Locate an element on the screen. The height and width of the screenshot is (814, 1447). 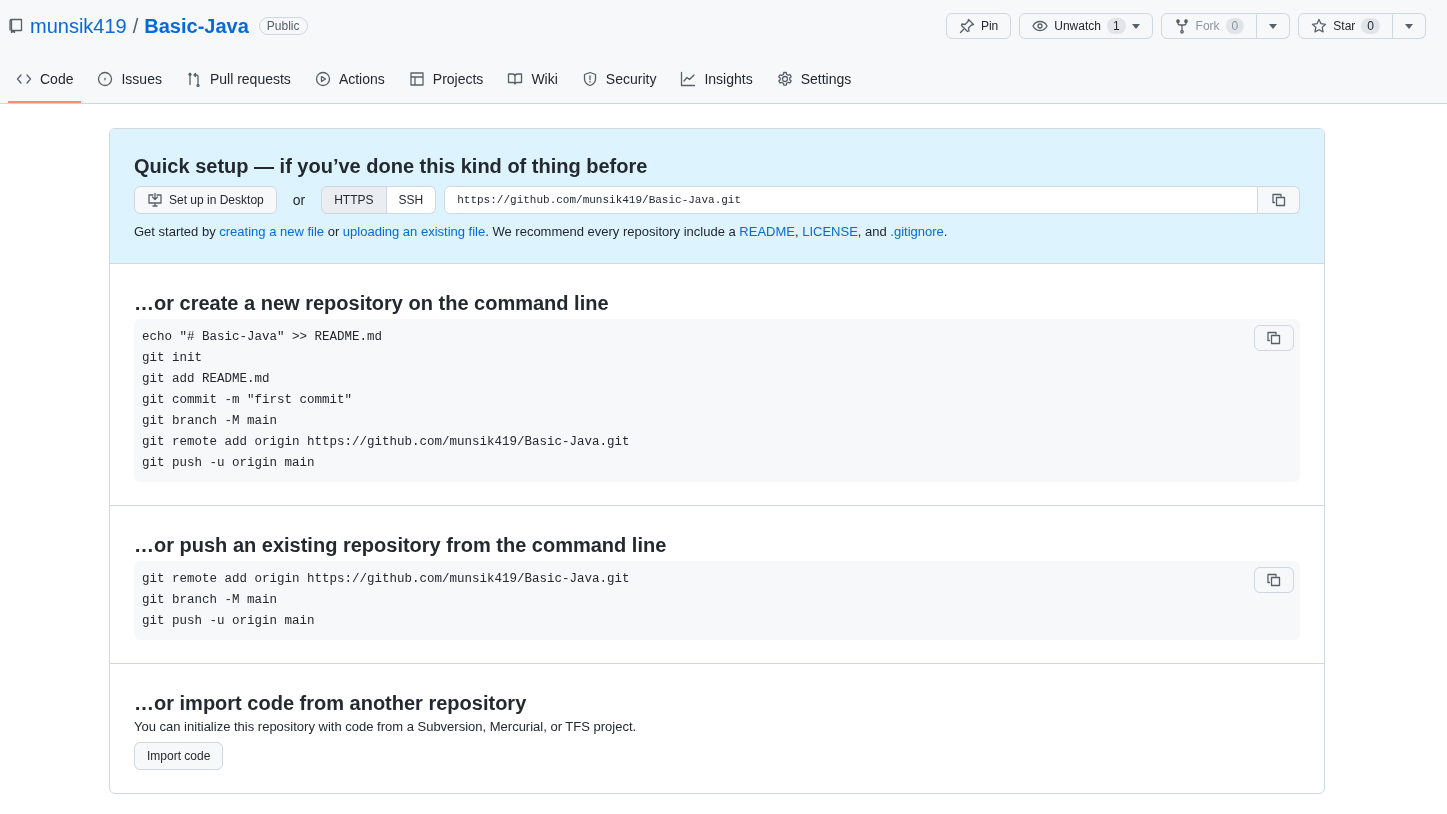
protocol-tab: HTTPS is located at coordinates (354, 200).